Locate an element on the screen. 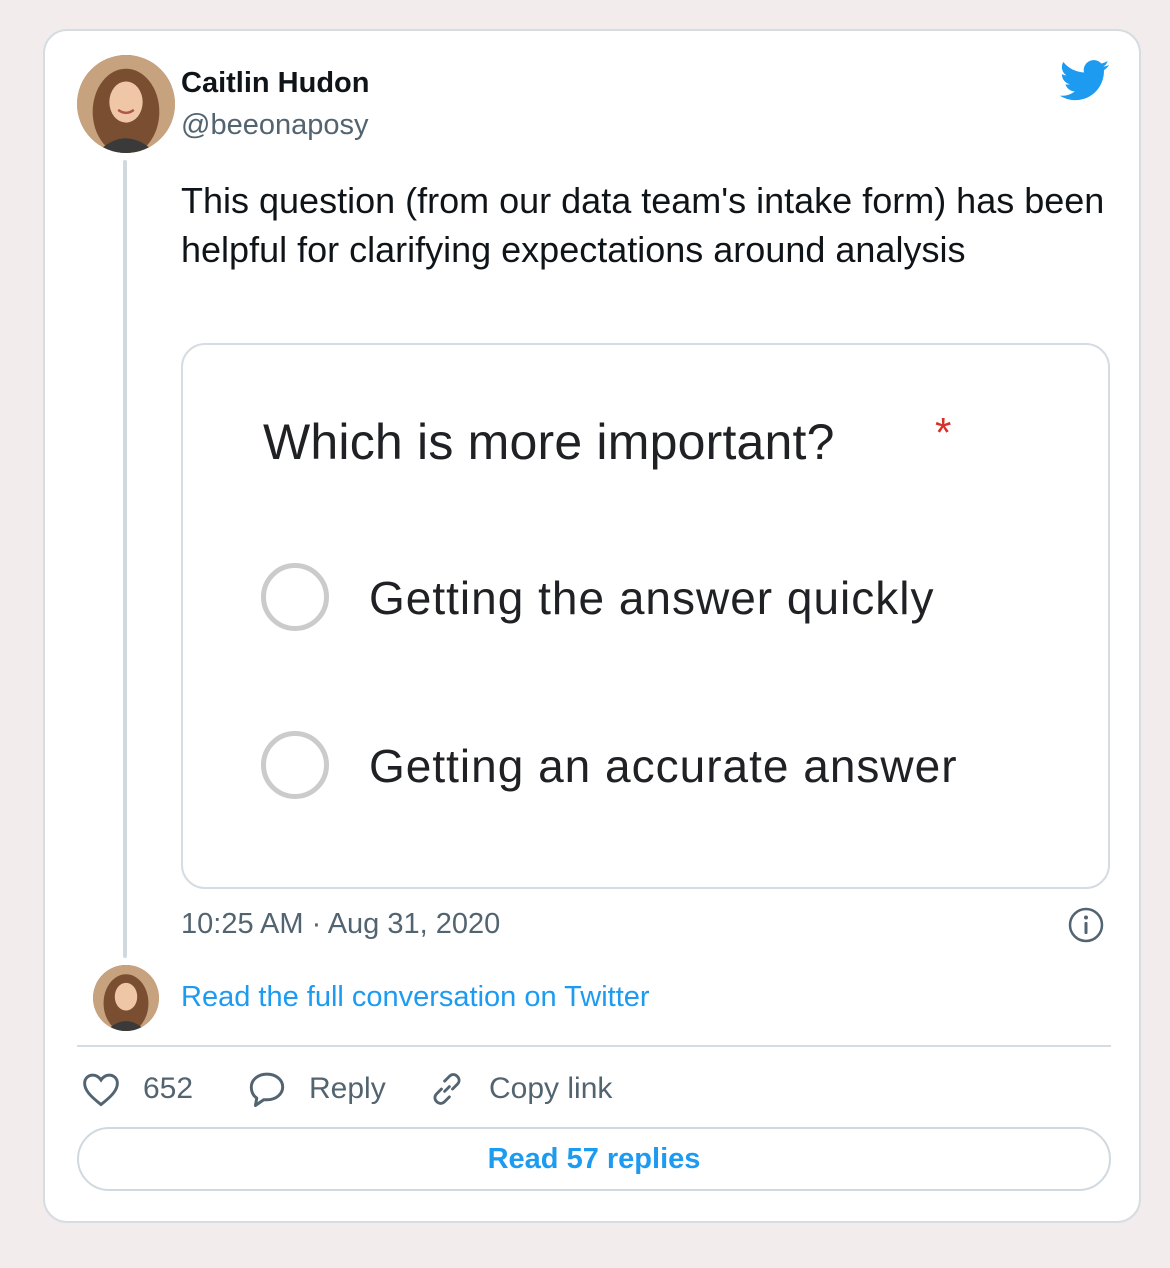  author-avatar is located at coordinates (126, 104).